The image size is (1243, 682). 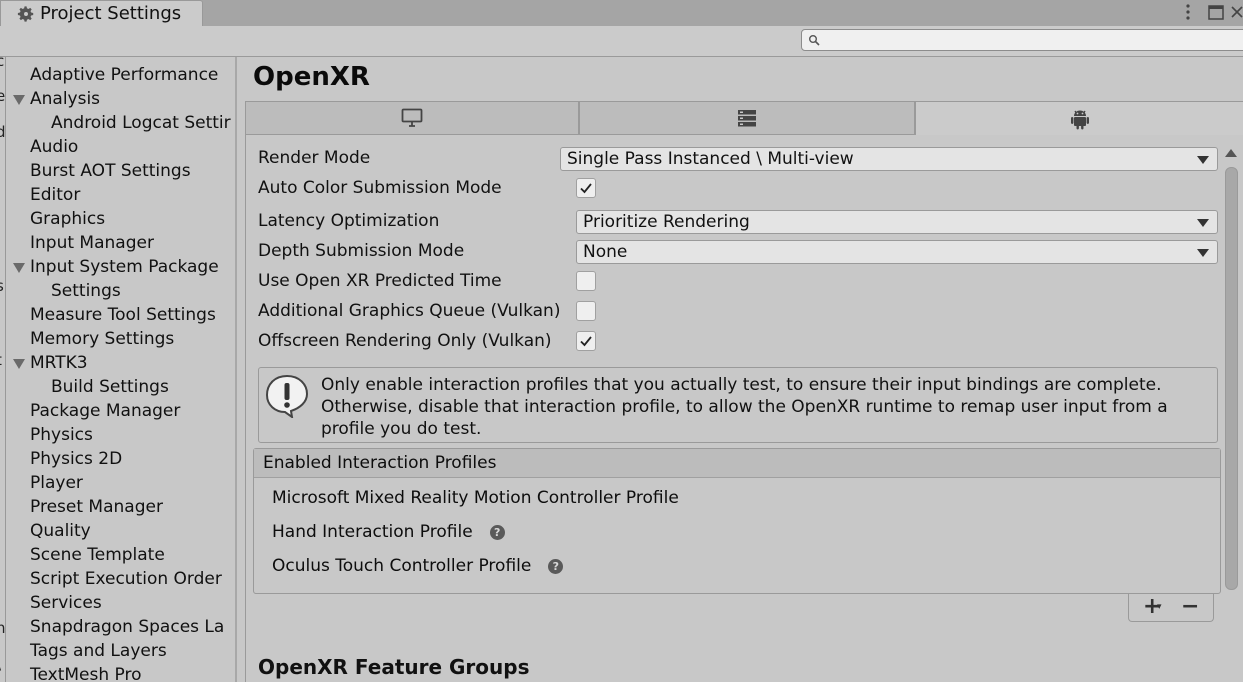 What do you see at coordinates (55, 195) in the screenshot?
I see `sidebar-item-editor: Editor` at bounding box center [55, 195].